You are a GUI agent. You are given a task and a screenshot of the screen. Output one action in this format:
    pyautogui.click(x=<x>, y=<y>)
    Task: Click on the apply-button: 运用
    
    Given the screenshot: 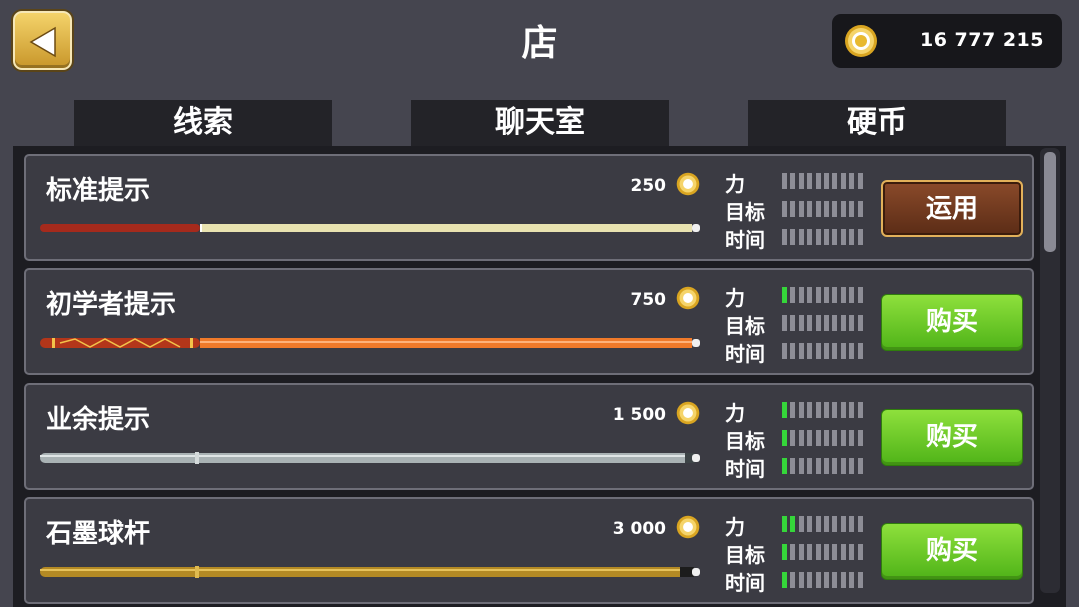 What is the action you would take?
    pyautogui.click(x=952, y=208)
    